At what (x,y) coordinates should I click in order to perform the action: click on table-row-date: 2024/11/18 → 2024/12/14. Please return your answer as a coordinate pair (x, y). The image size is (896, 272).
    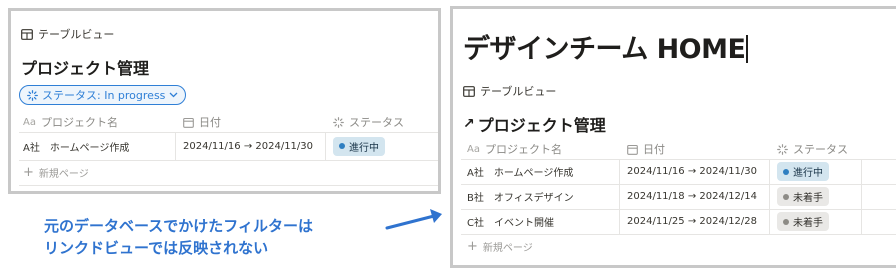
    Looking at the image, I should click on (692, 196).